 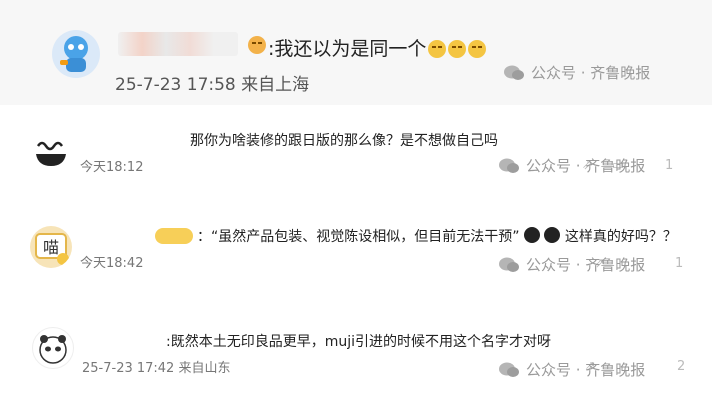 I want to click on avatar-3: 喵, so click(x=51, y=247).